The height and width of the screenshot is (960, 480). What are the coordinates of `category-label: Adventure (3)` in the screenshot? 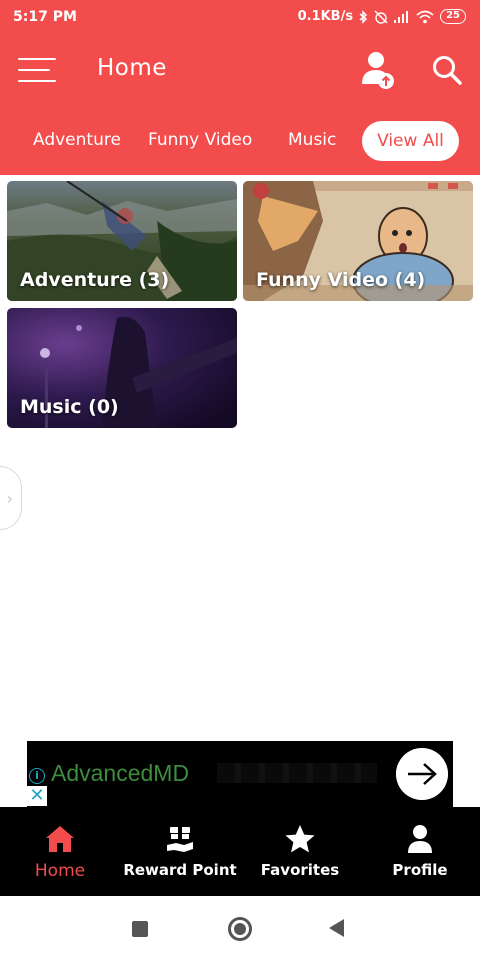 It's located at (95, 280).